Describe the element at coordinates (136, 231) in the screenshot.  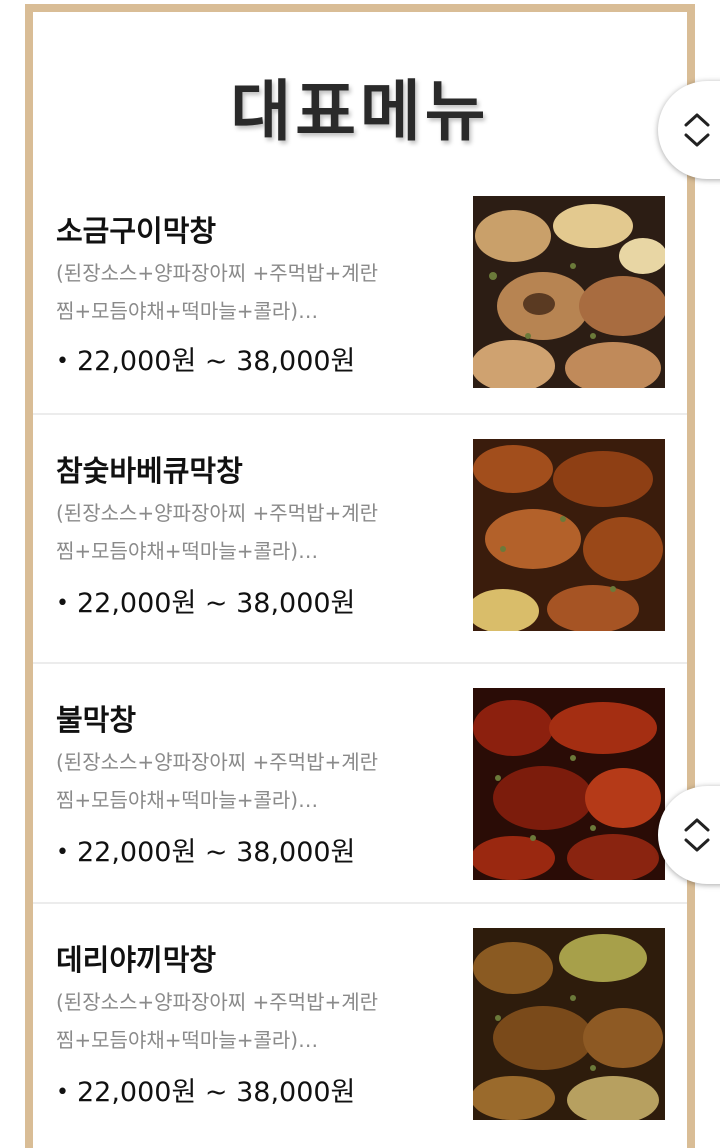
I see `menu-item-name: 소금구이막창` at that location.